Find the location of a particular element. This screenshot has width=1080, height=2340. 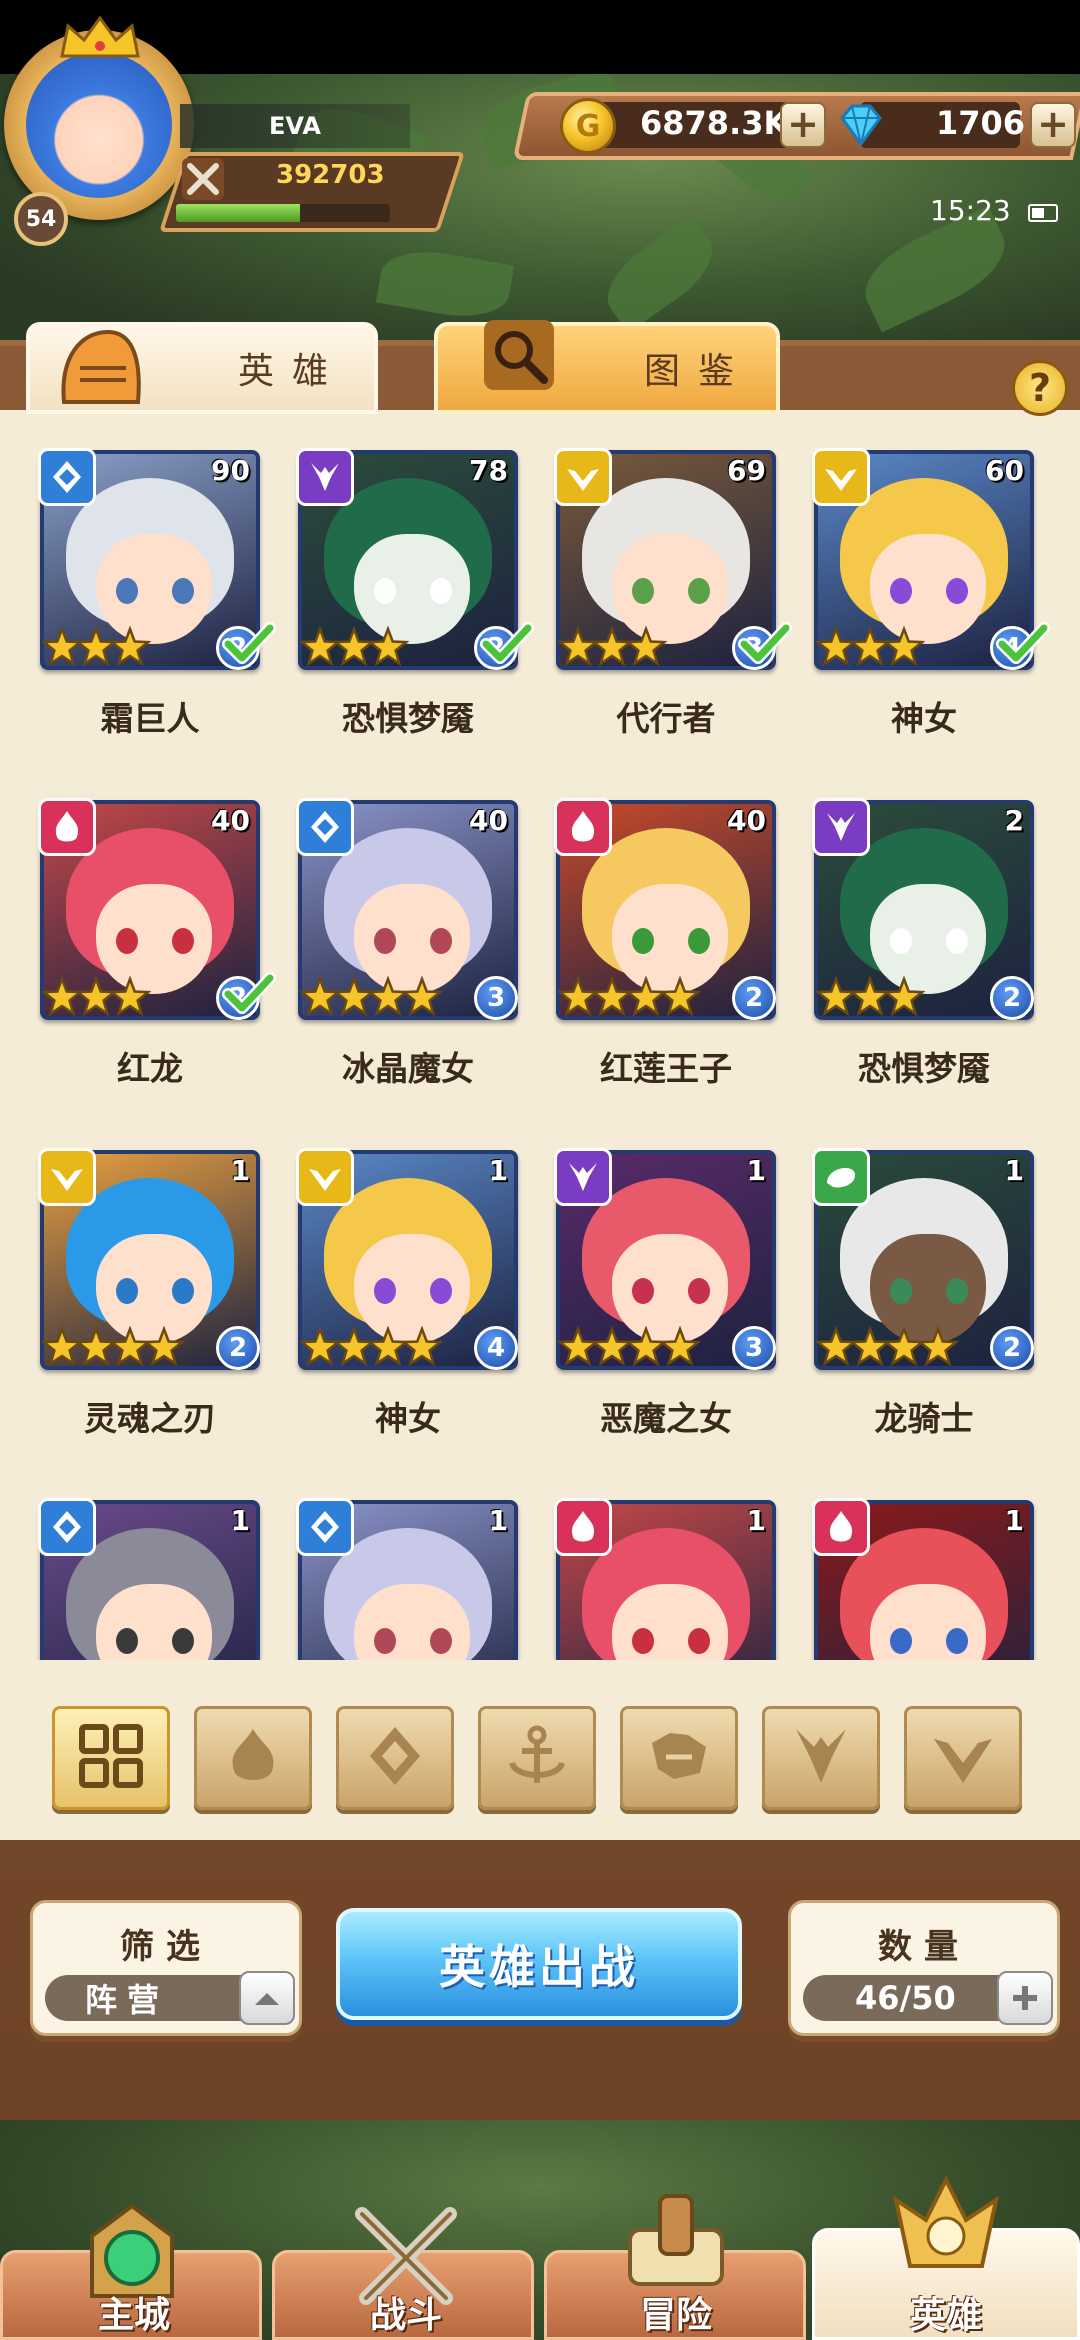

hero-level: 2 is located at coordinates (1014, 820).